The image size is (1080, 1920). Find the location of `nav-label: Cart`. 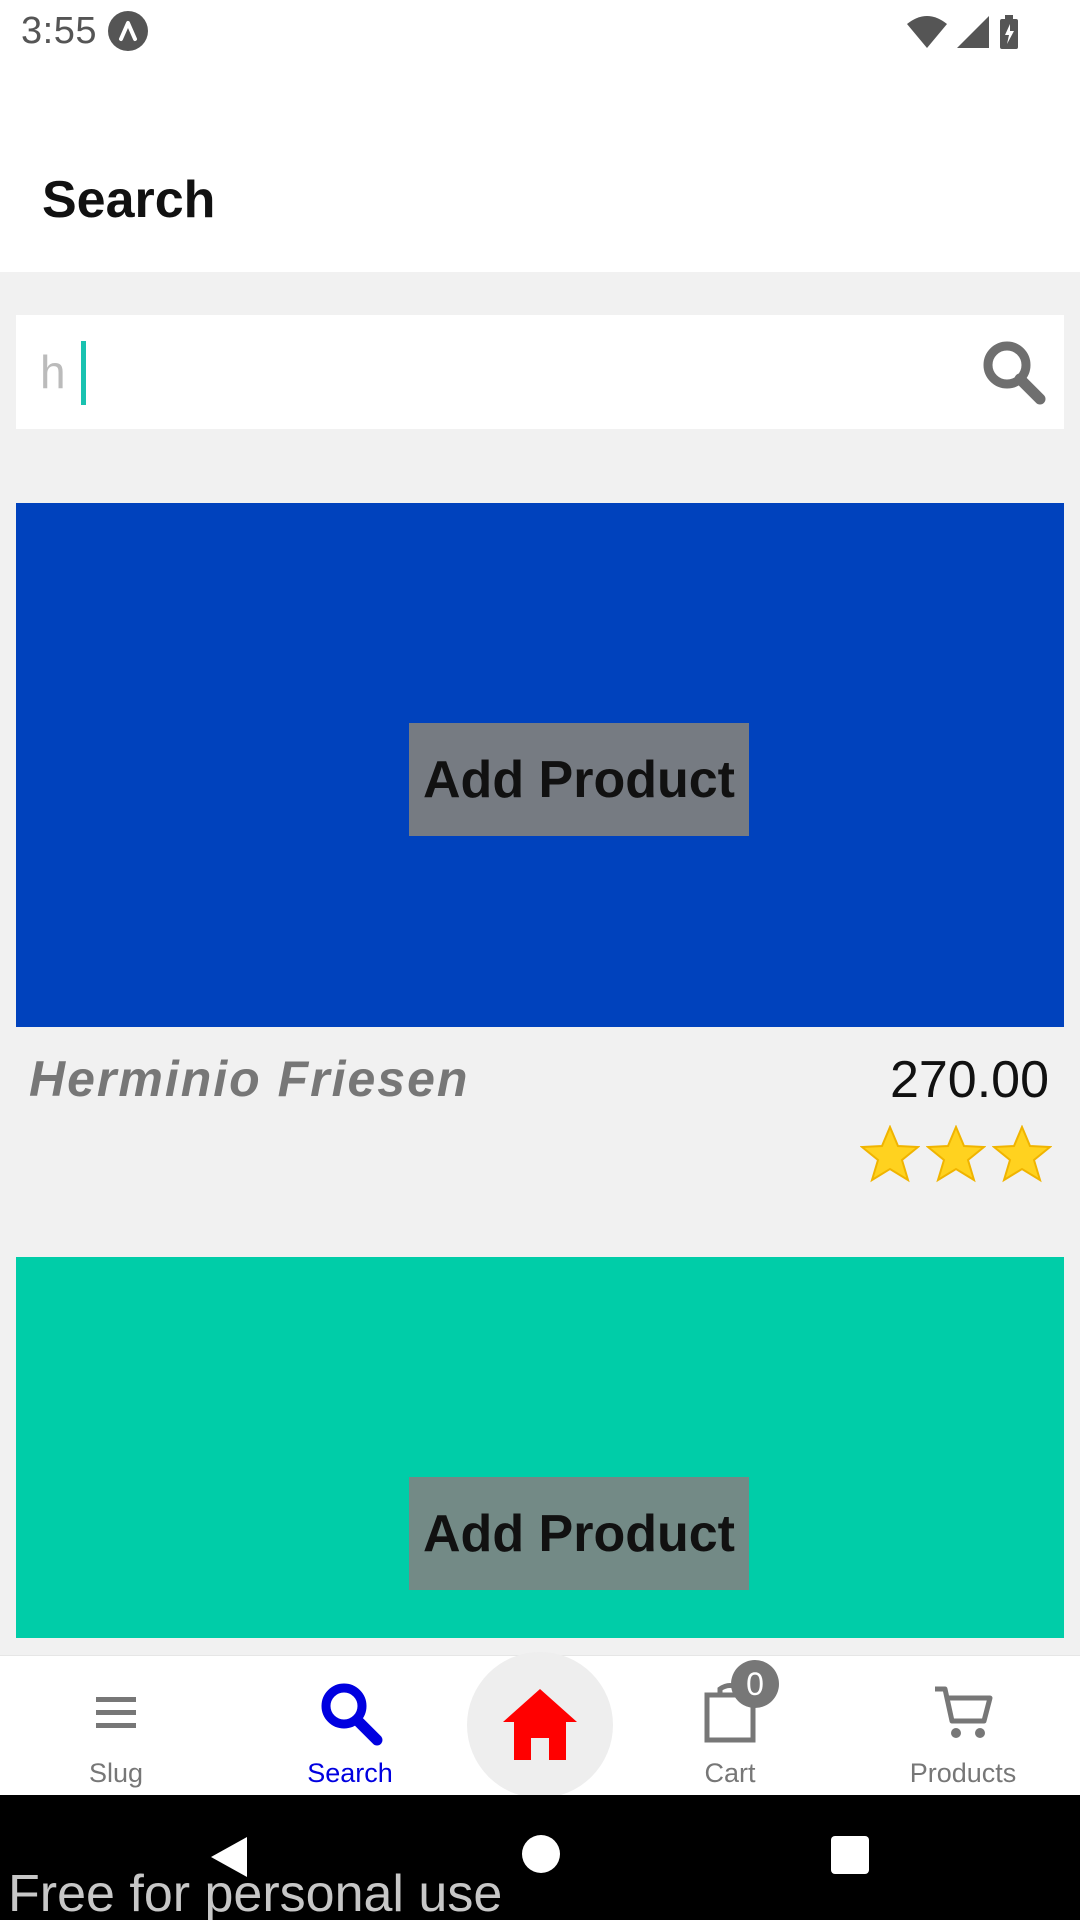

nav-label: Cart is located at coordinates (730, 1773).